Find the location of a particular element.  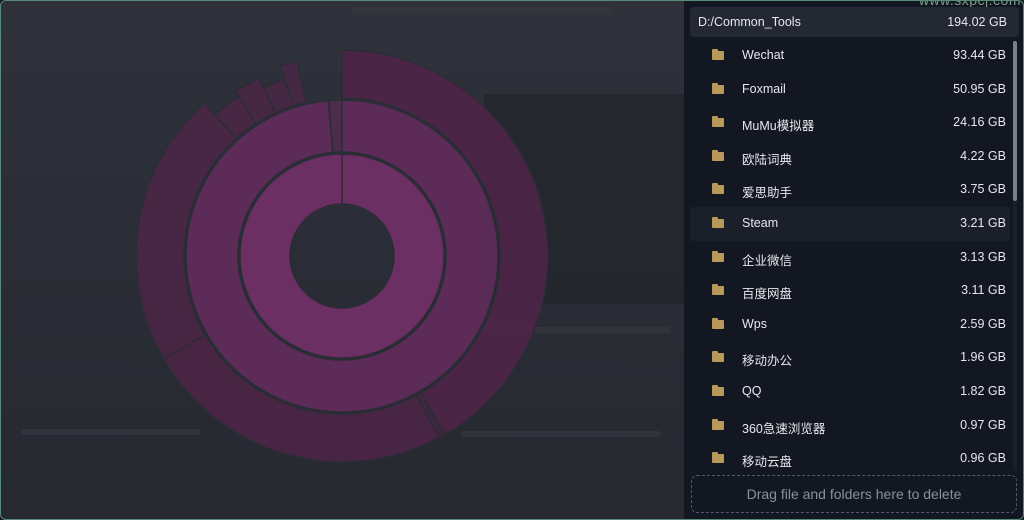

folder-size: 1.96 GB is located at coordinates (983, 357).